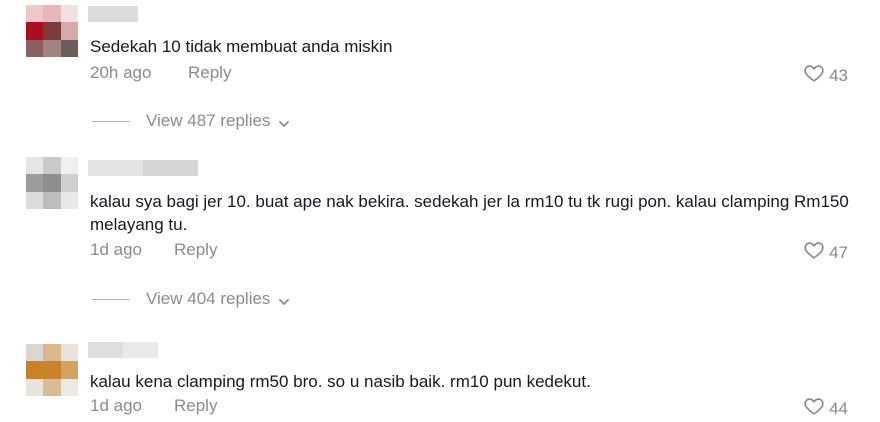 Image resolution: width=880 pixels, height=422 pixels. I want to click on view-replies-label: View 404 replies, so click(208, 298).